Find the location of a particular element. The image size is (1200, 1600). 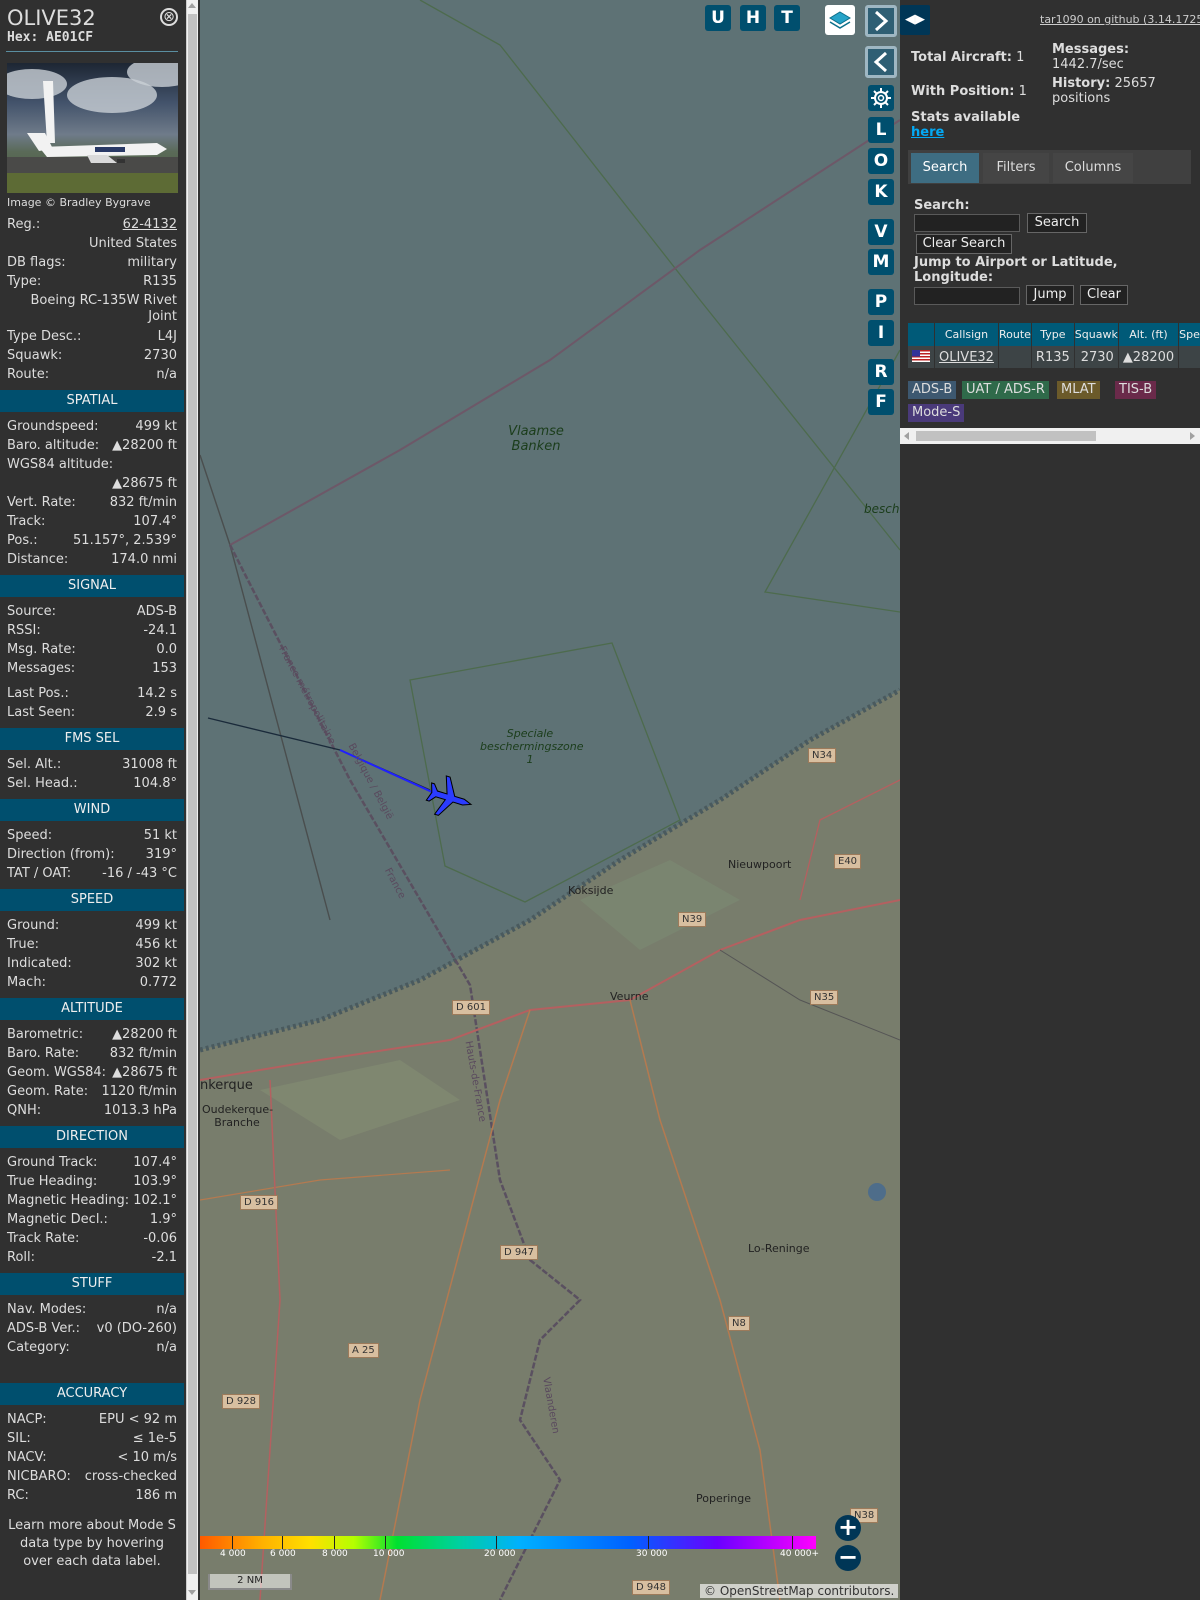

jump-input is located at coordinates (967, 296).